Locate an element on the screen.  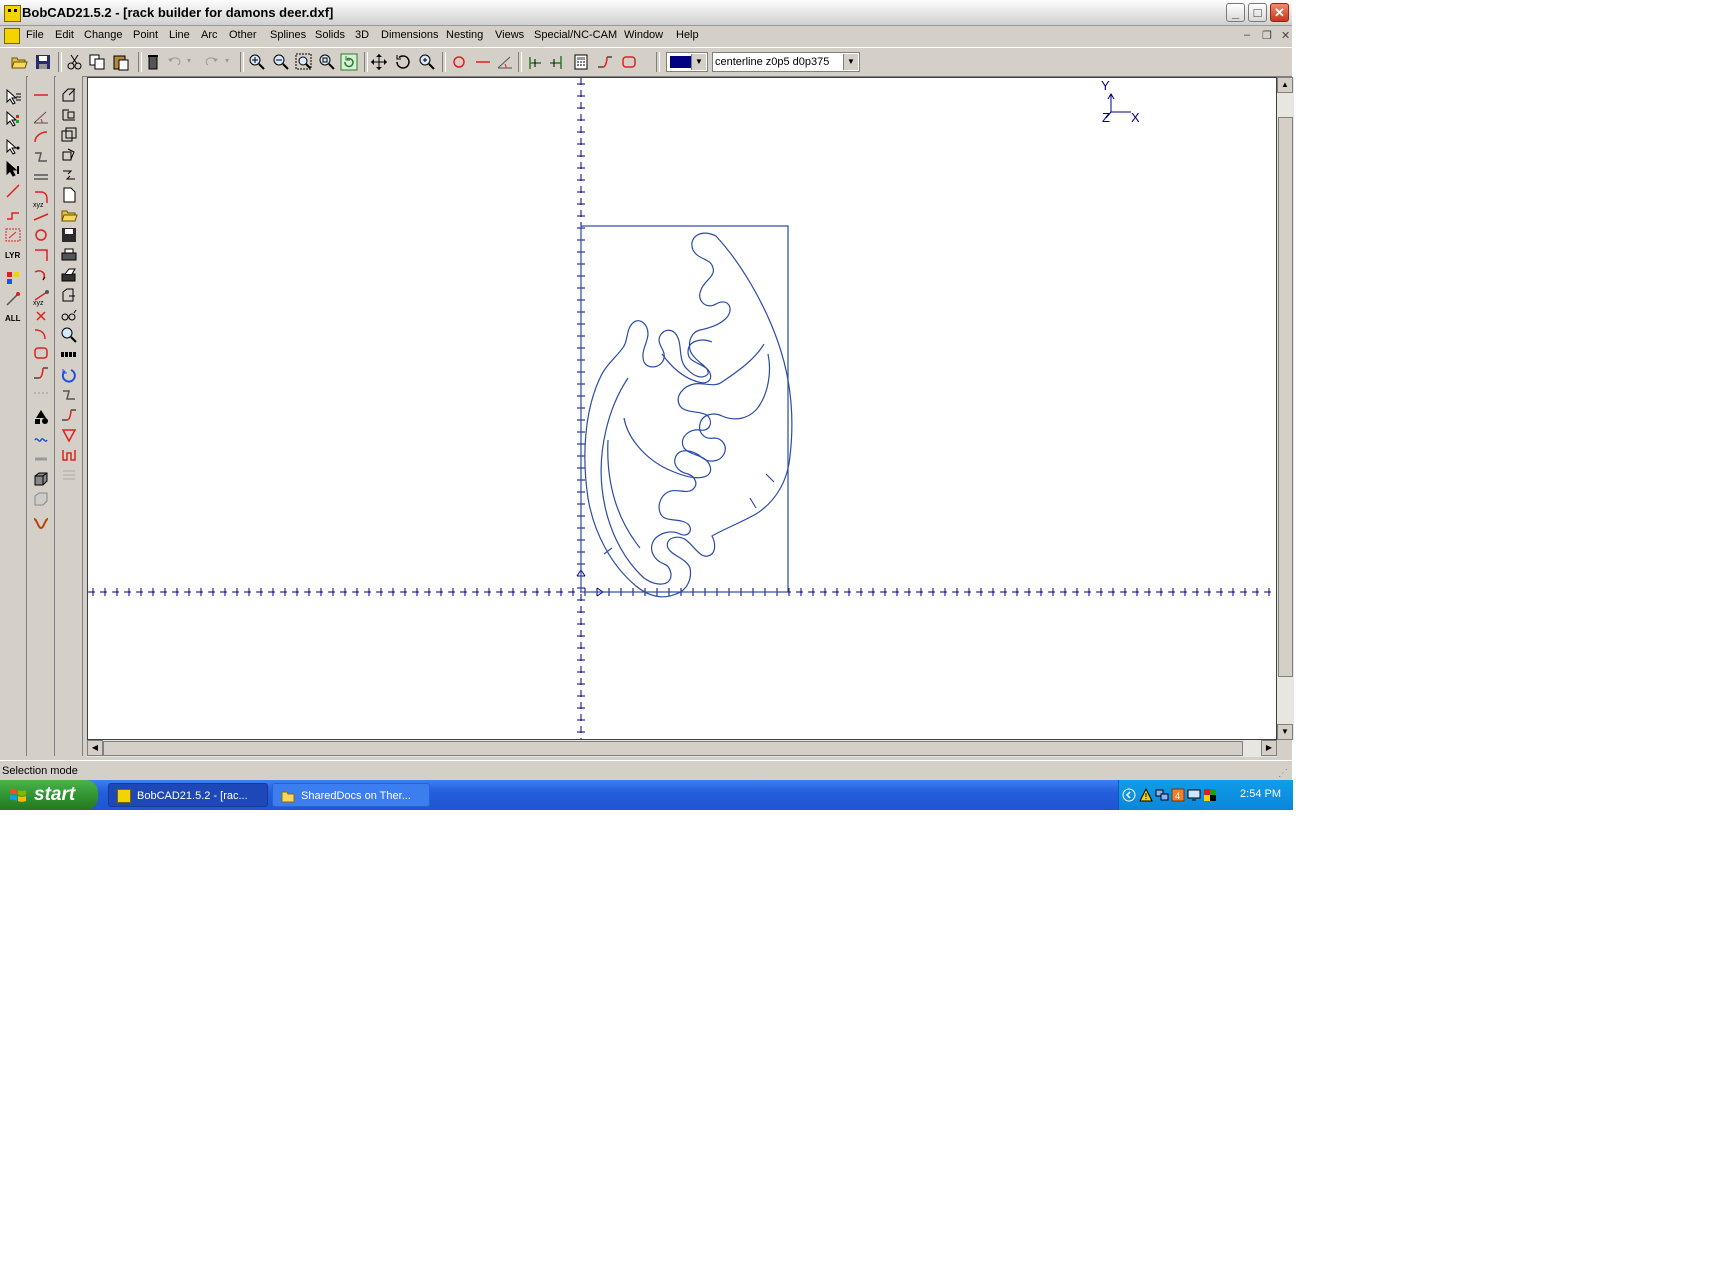
array-icon is located at coordinates (69, 355).